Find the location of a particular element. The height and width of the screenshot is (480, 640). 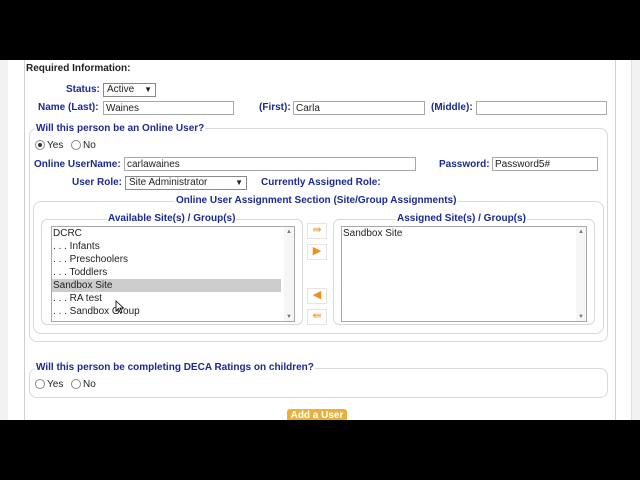

status-value: Active is located at coordinates (121, 89).